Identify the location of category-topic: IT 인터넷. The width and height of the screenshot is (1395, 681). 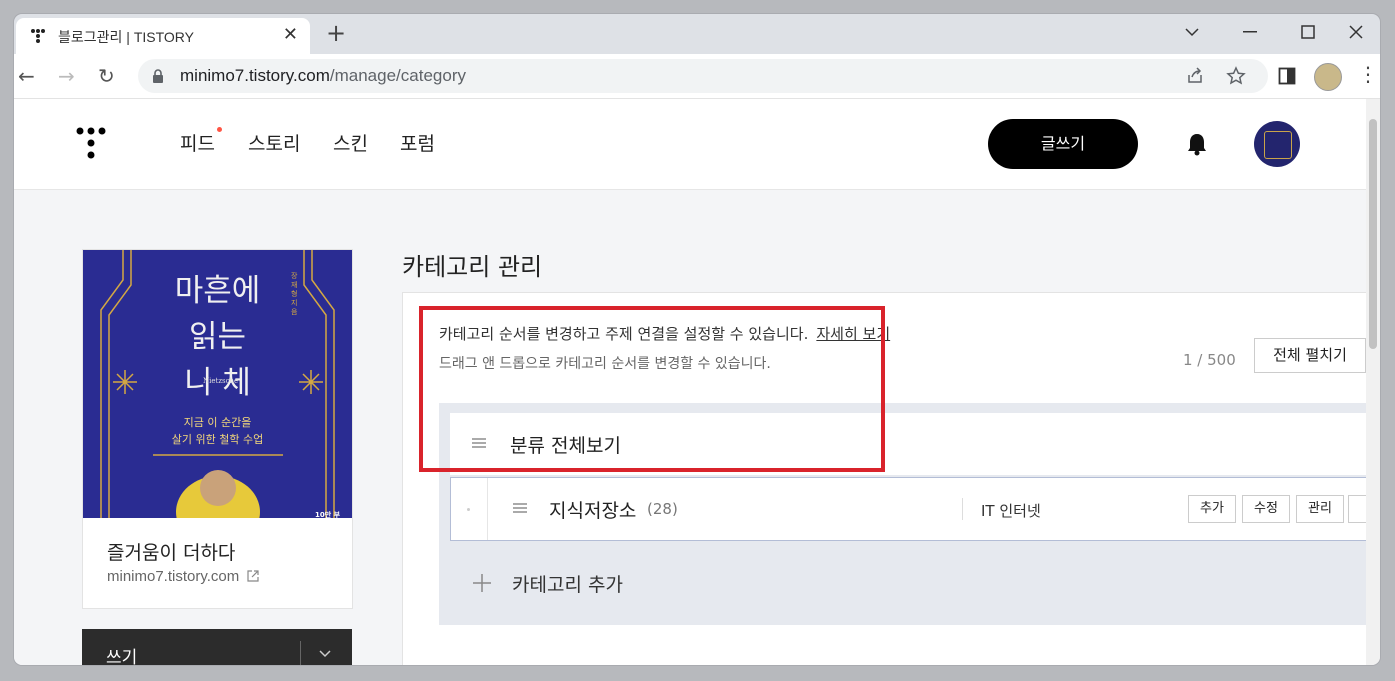
(1011, 511).